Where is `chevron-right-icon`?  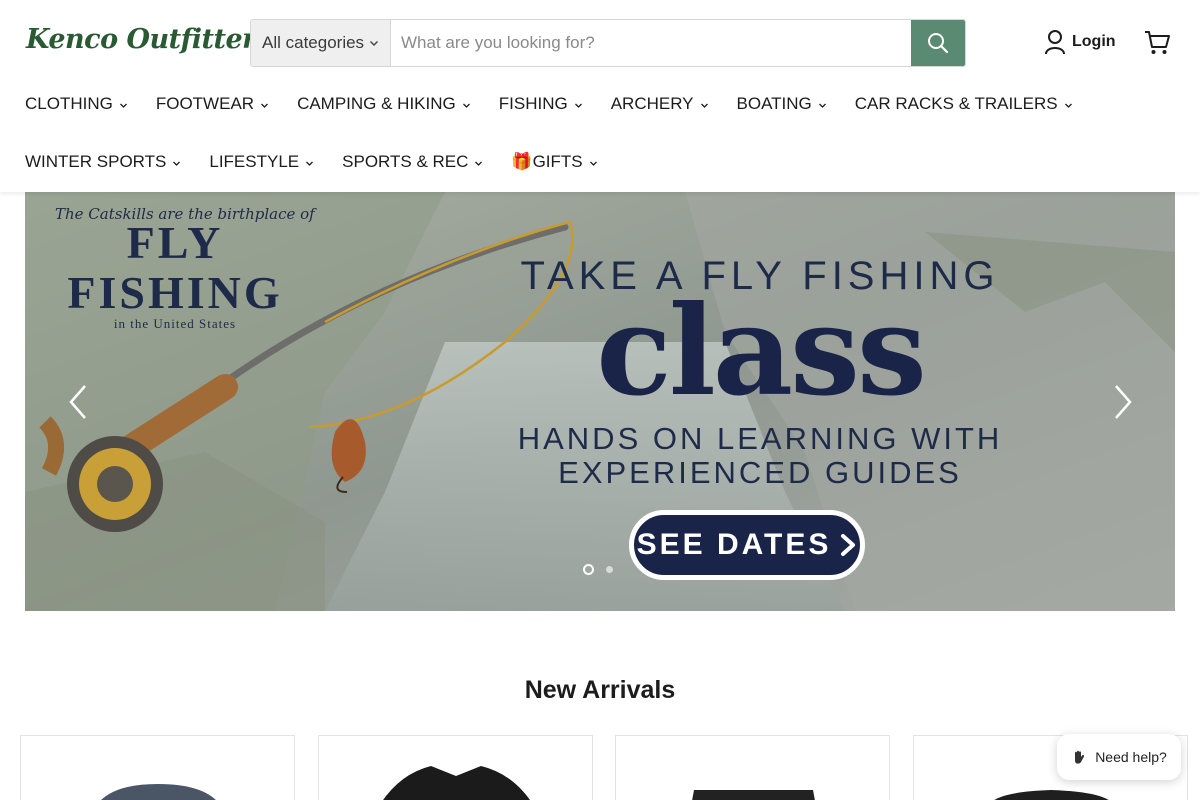
chevron-right-icon is located at coordinates (848, 545).